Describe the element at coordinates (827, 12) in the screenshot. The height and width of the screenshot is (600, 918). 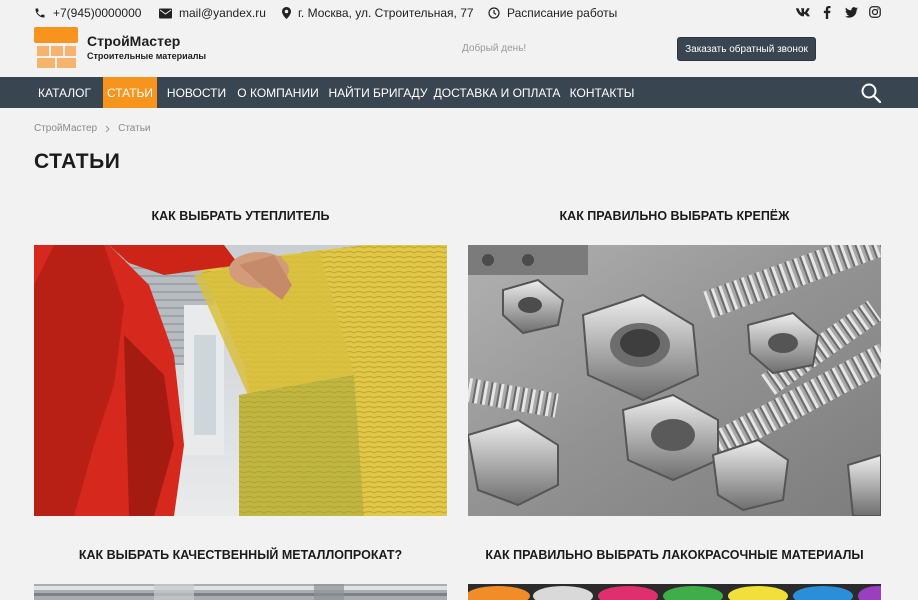
I see `facebook-icon` at that location.